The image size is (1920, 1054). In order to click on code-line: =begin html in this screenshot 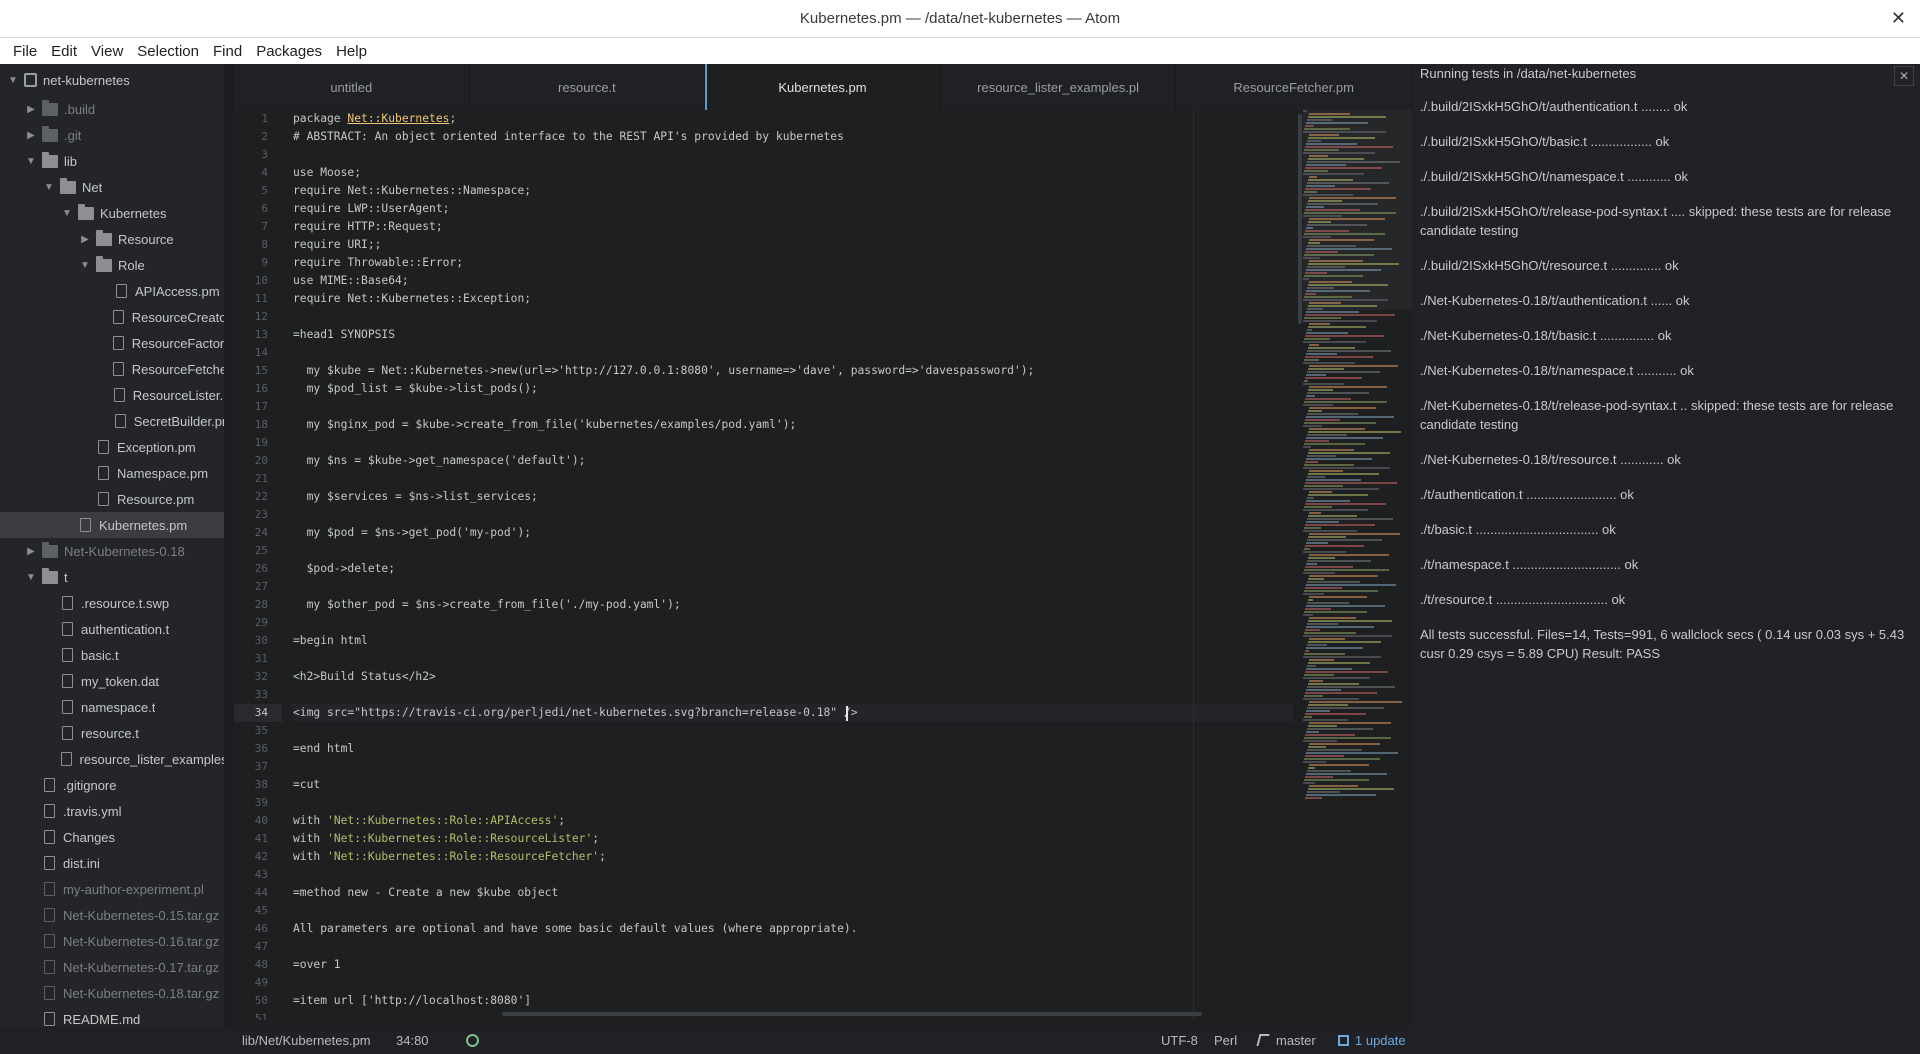, I will do `click(793, 641)`.